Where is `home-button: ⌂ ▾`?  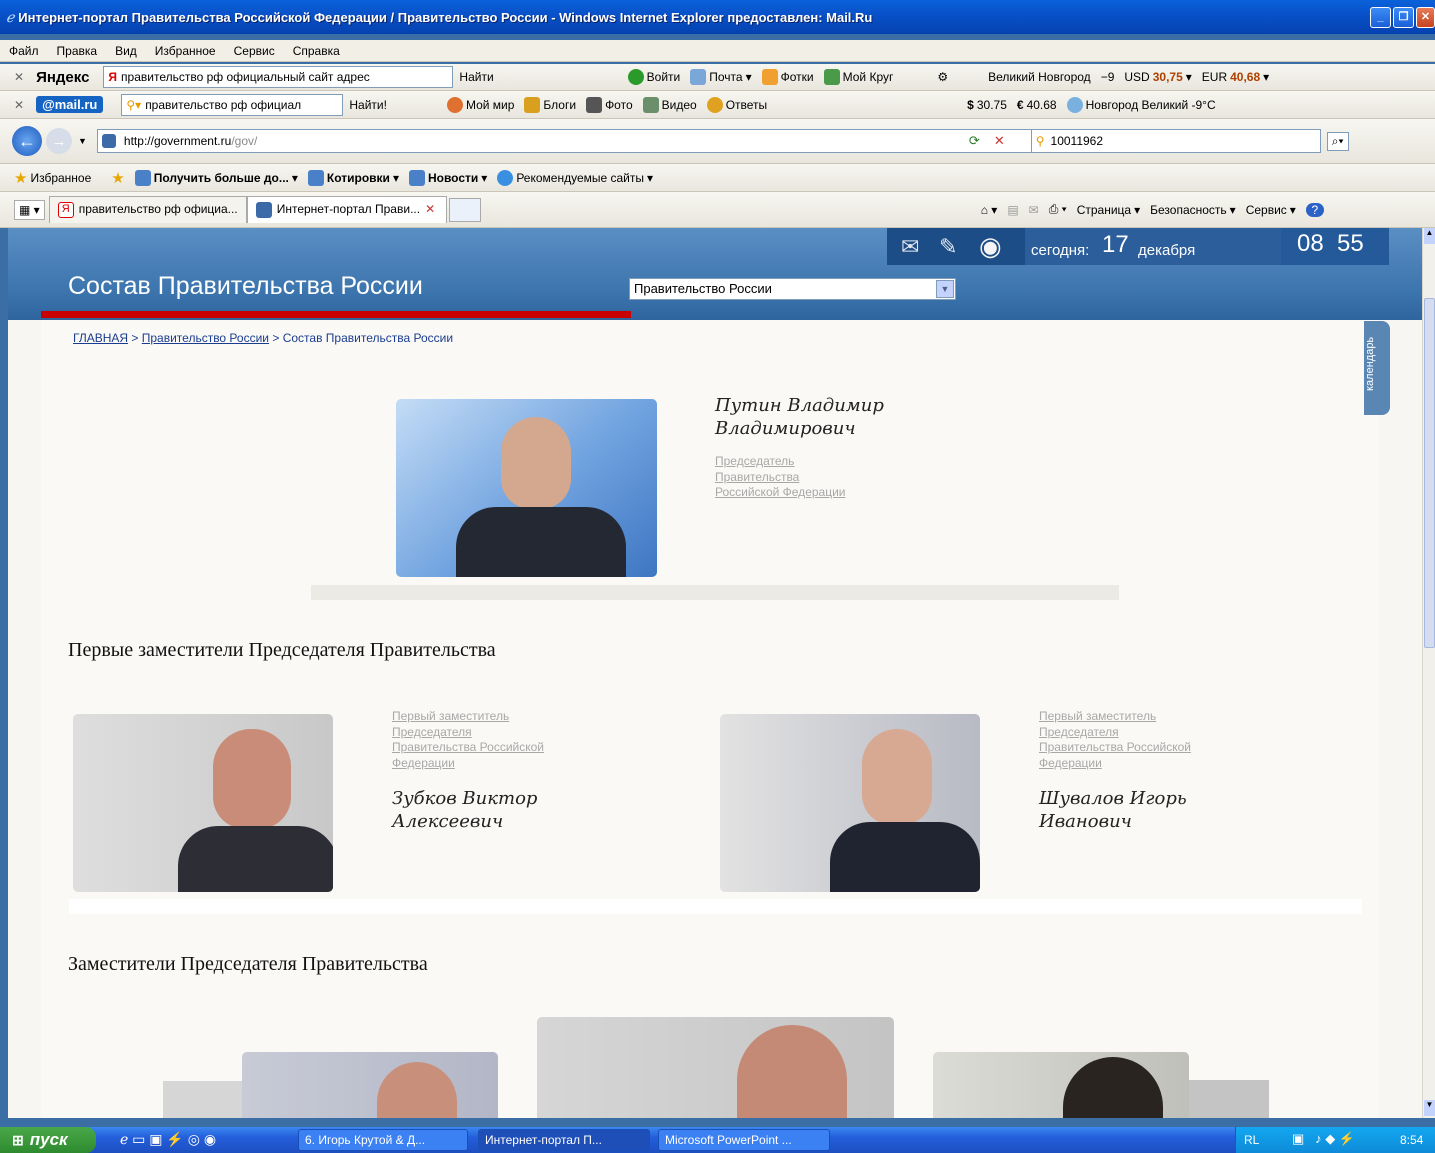
home-button: ⌂ ▾ is located at coordinates (989, 210).